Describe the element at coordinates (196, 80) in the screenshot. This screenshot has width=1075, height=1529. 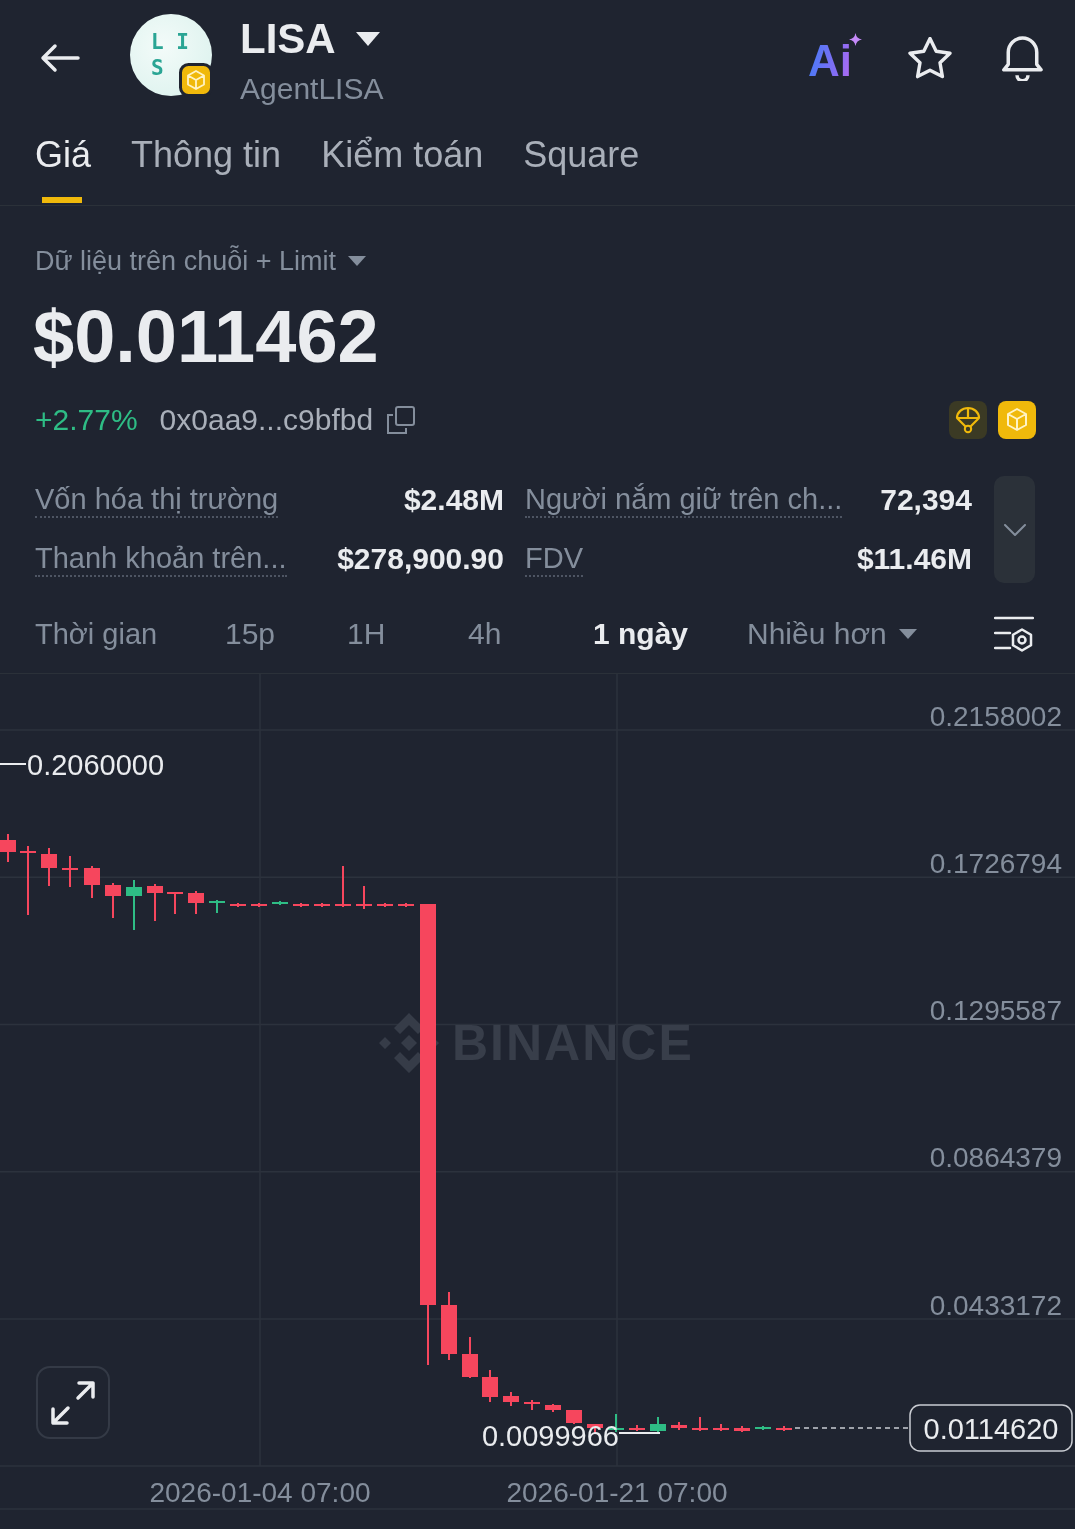
I see `cube-badge-icon` at that location.